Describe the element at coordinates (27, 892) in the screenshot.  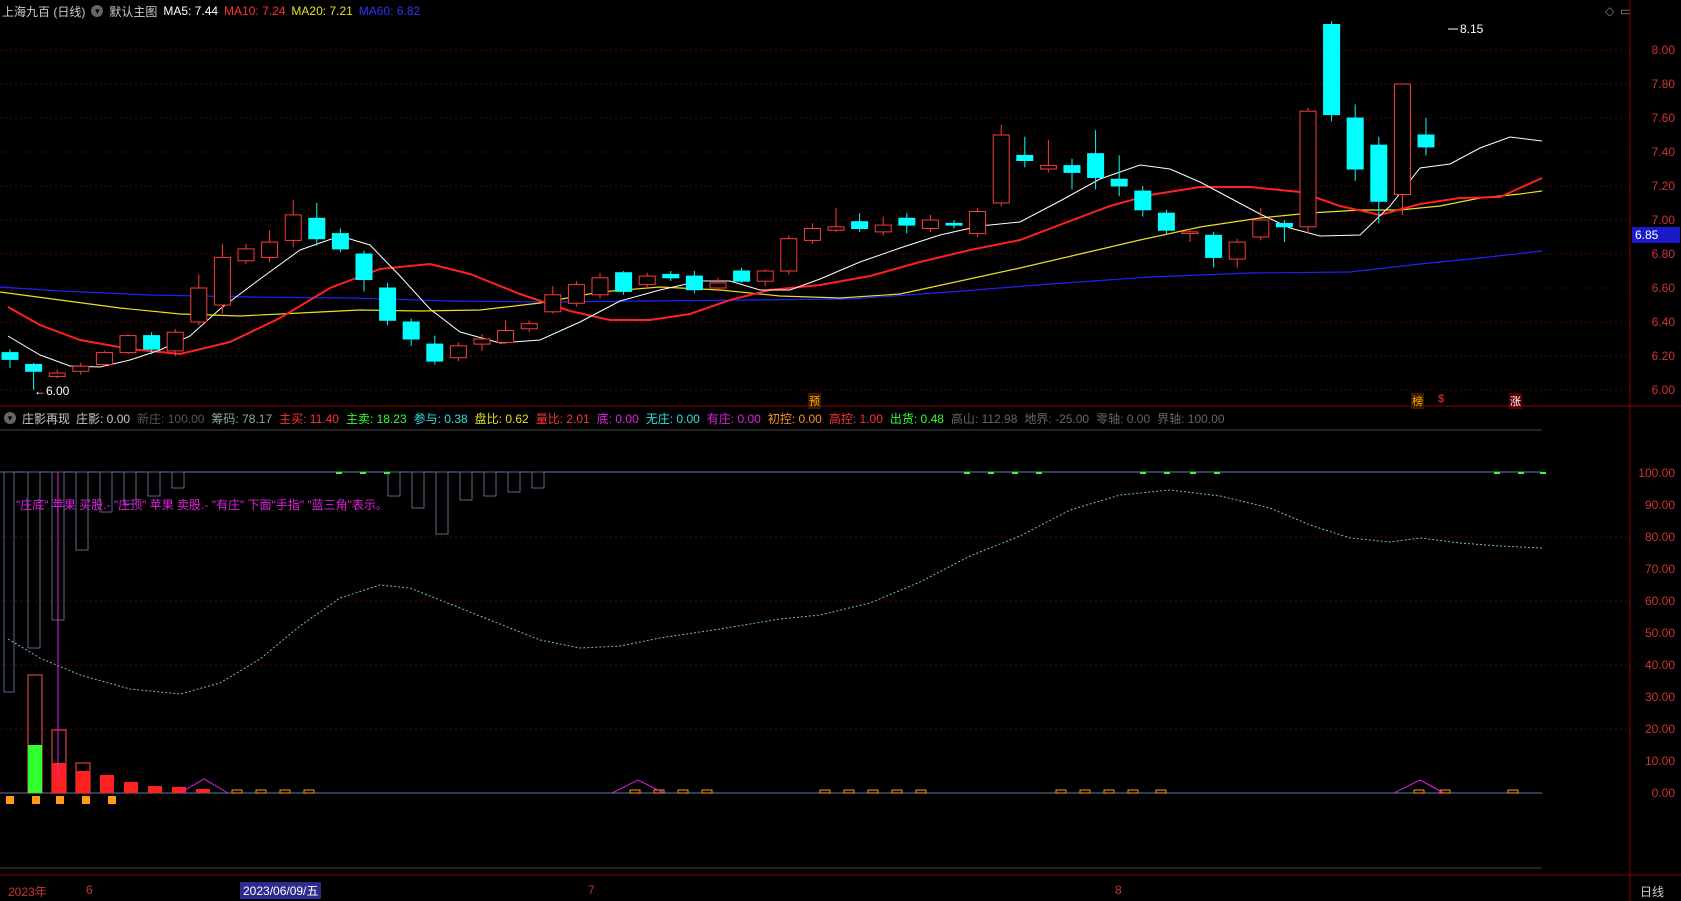
I see `date-year: 2023年` at that location.